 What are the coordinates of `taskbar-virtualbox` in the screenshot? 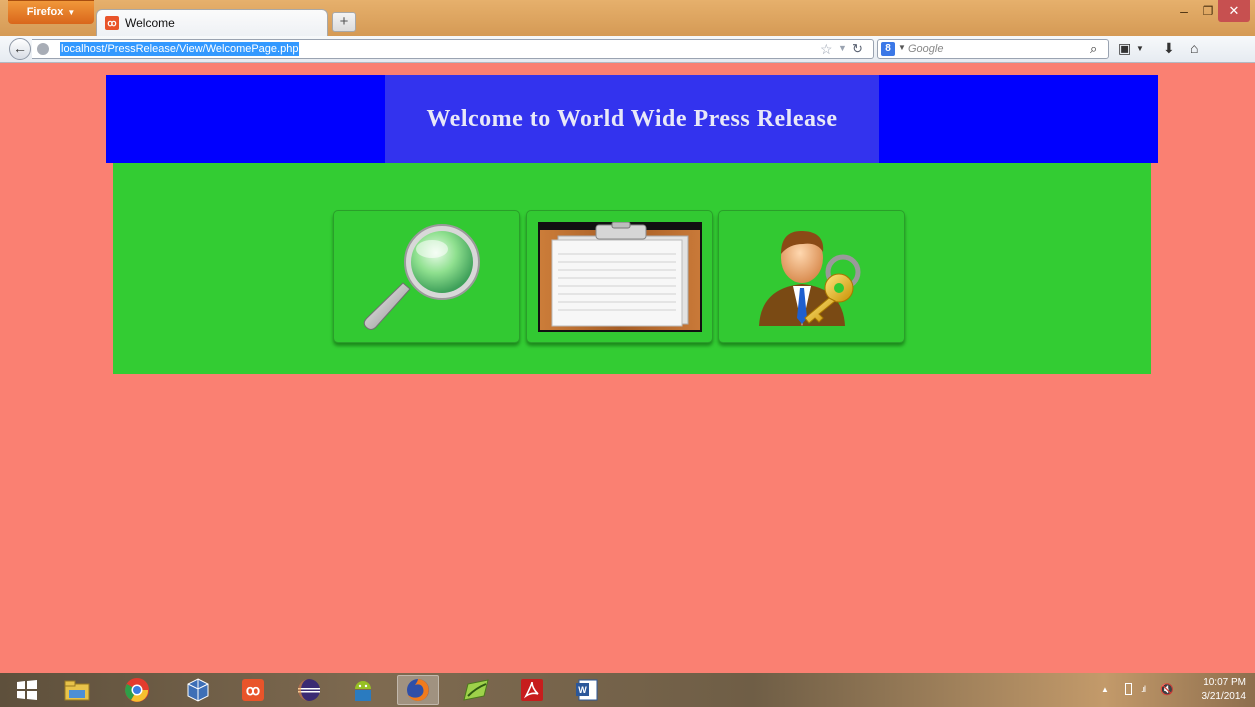 It's located at (198, 690).